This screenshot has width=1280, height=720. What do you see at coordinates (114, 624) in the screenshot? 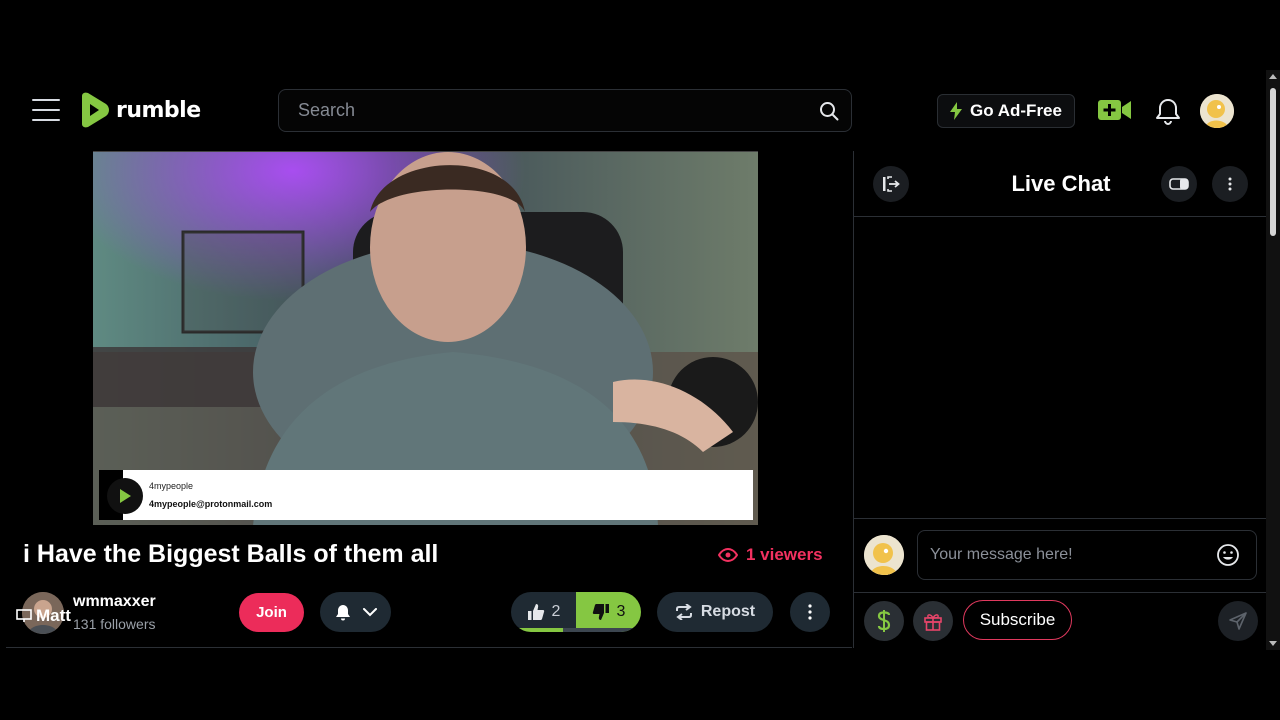
I see `follower-count: 131 followers` at bounding box center [114, 624].